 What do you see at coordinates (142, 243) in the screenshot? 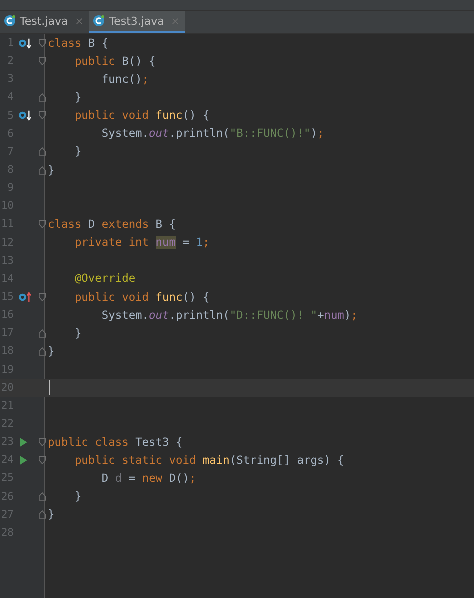
I see `code-line: private int num = 1;` at bounding box center [142, 243].